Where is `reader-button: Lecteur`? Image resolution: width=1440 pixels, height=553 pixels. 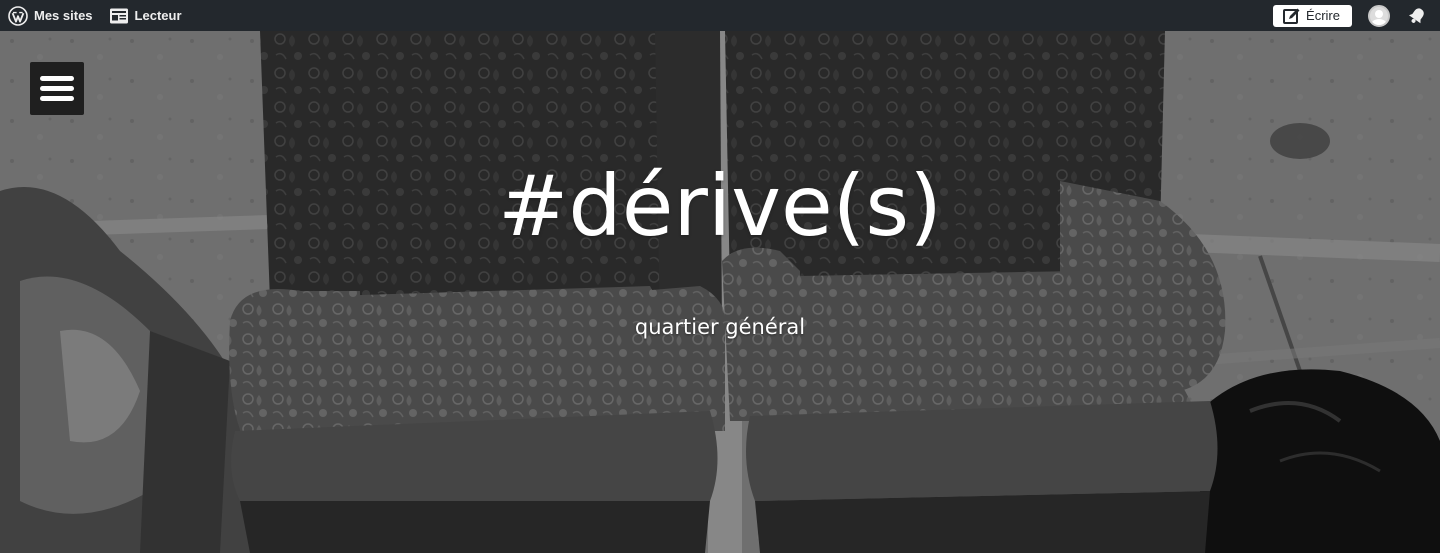
reader-button: Lecteur is located at coordinates (145, 15).